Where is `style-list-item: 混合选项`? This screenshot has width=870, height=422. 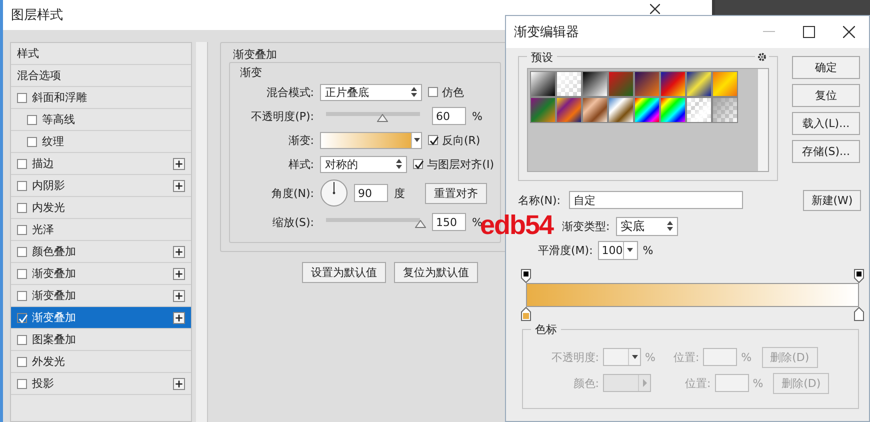
style-list-item: 混合选项 is located at coordinates (101, 76).